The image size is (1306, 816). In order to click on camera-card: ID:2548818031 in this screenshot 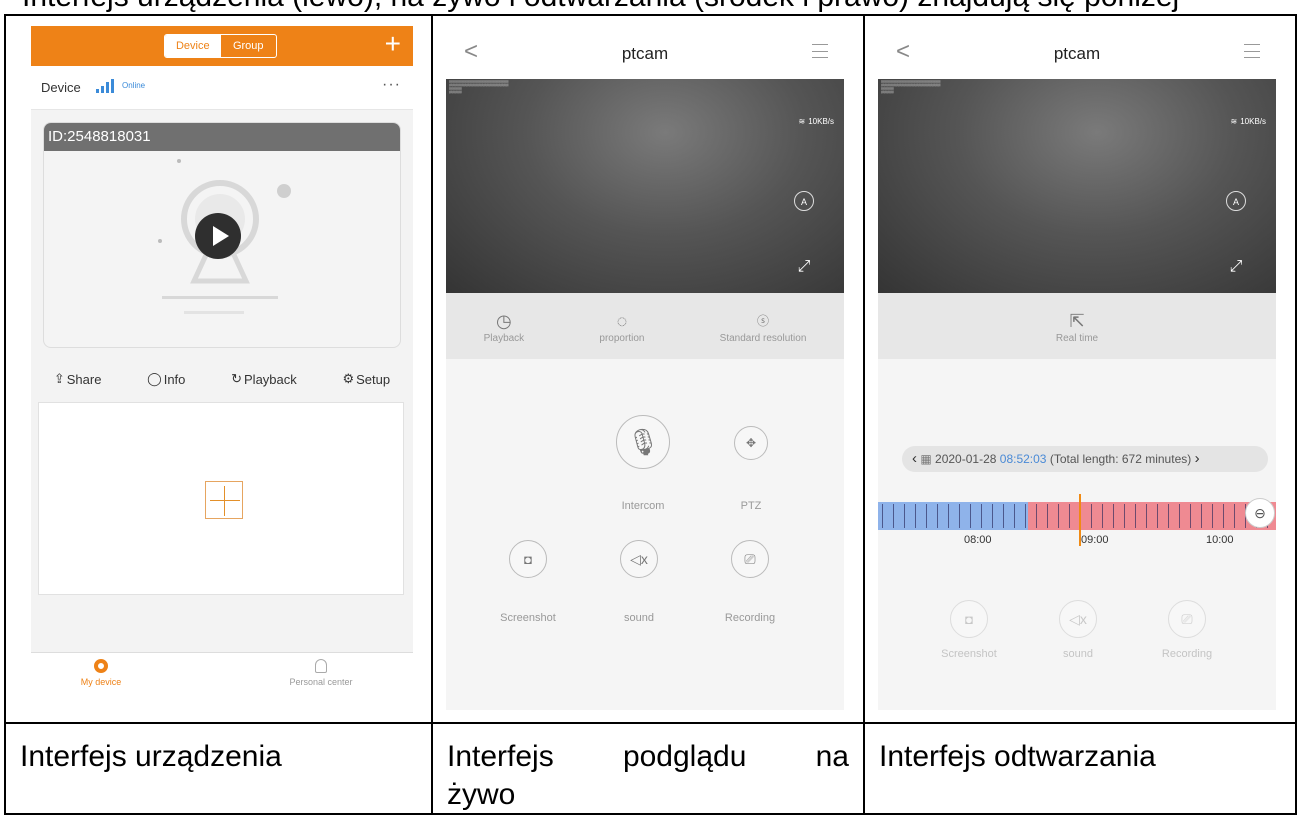, I will do `click(222, 235)`.